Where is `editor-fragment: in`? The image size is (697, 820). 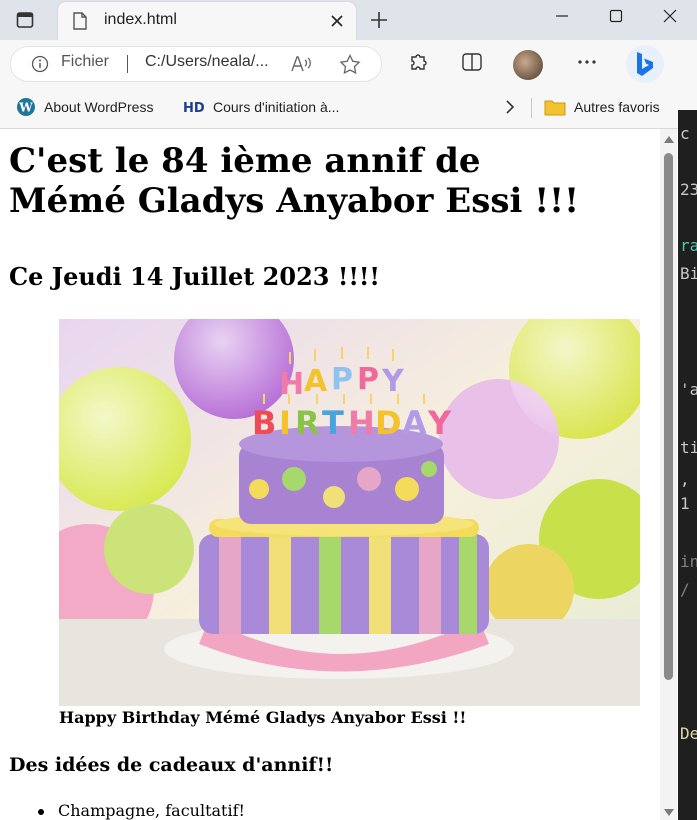 editor-fragment: in is located at coordinates (688, 561).